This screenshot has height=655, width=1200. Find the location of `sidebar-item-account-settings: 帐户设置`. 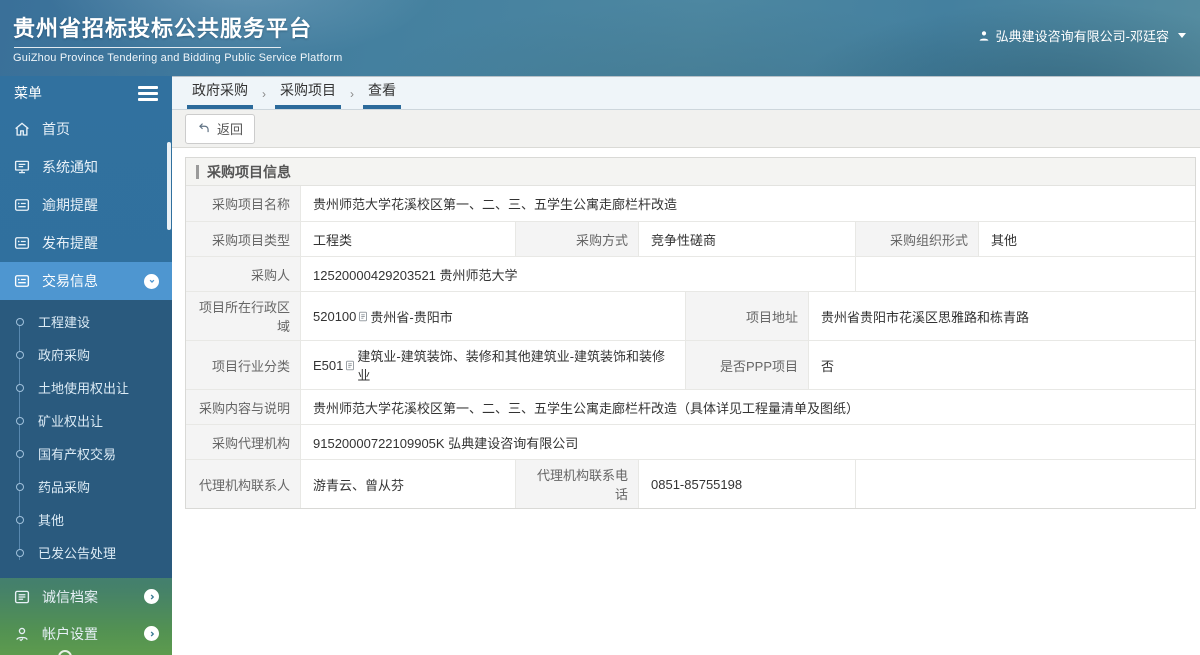

sidebar-item-account-settings: 帐户设置 is located at coordinates (86, 633).